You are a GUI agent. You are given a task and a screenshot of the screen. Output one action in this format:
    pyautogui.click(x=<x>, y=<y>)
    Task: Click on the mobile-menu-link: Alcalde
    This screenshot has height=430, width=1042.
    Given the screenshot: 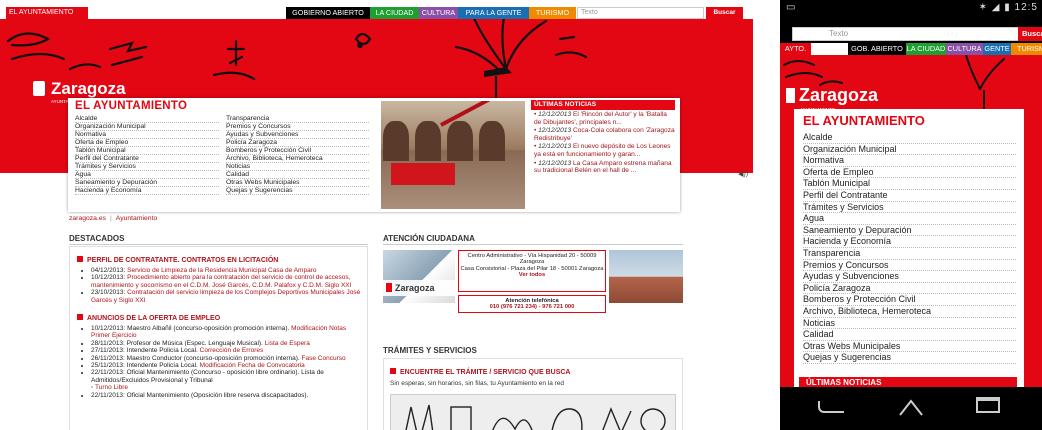 What is the action you would take?
    pyautogui.click(x=909, y=138)
    